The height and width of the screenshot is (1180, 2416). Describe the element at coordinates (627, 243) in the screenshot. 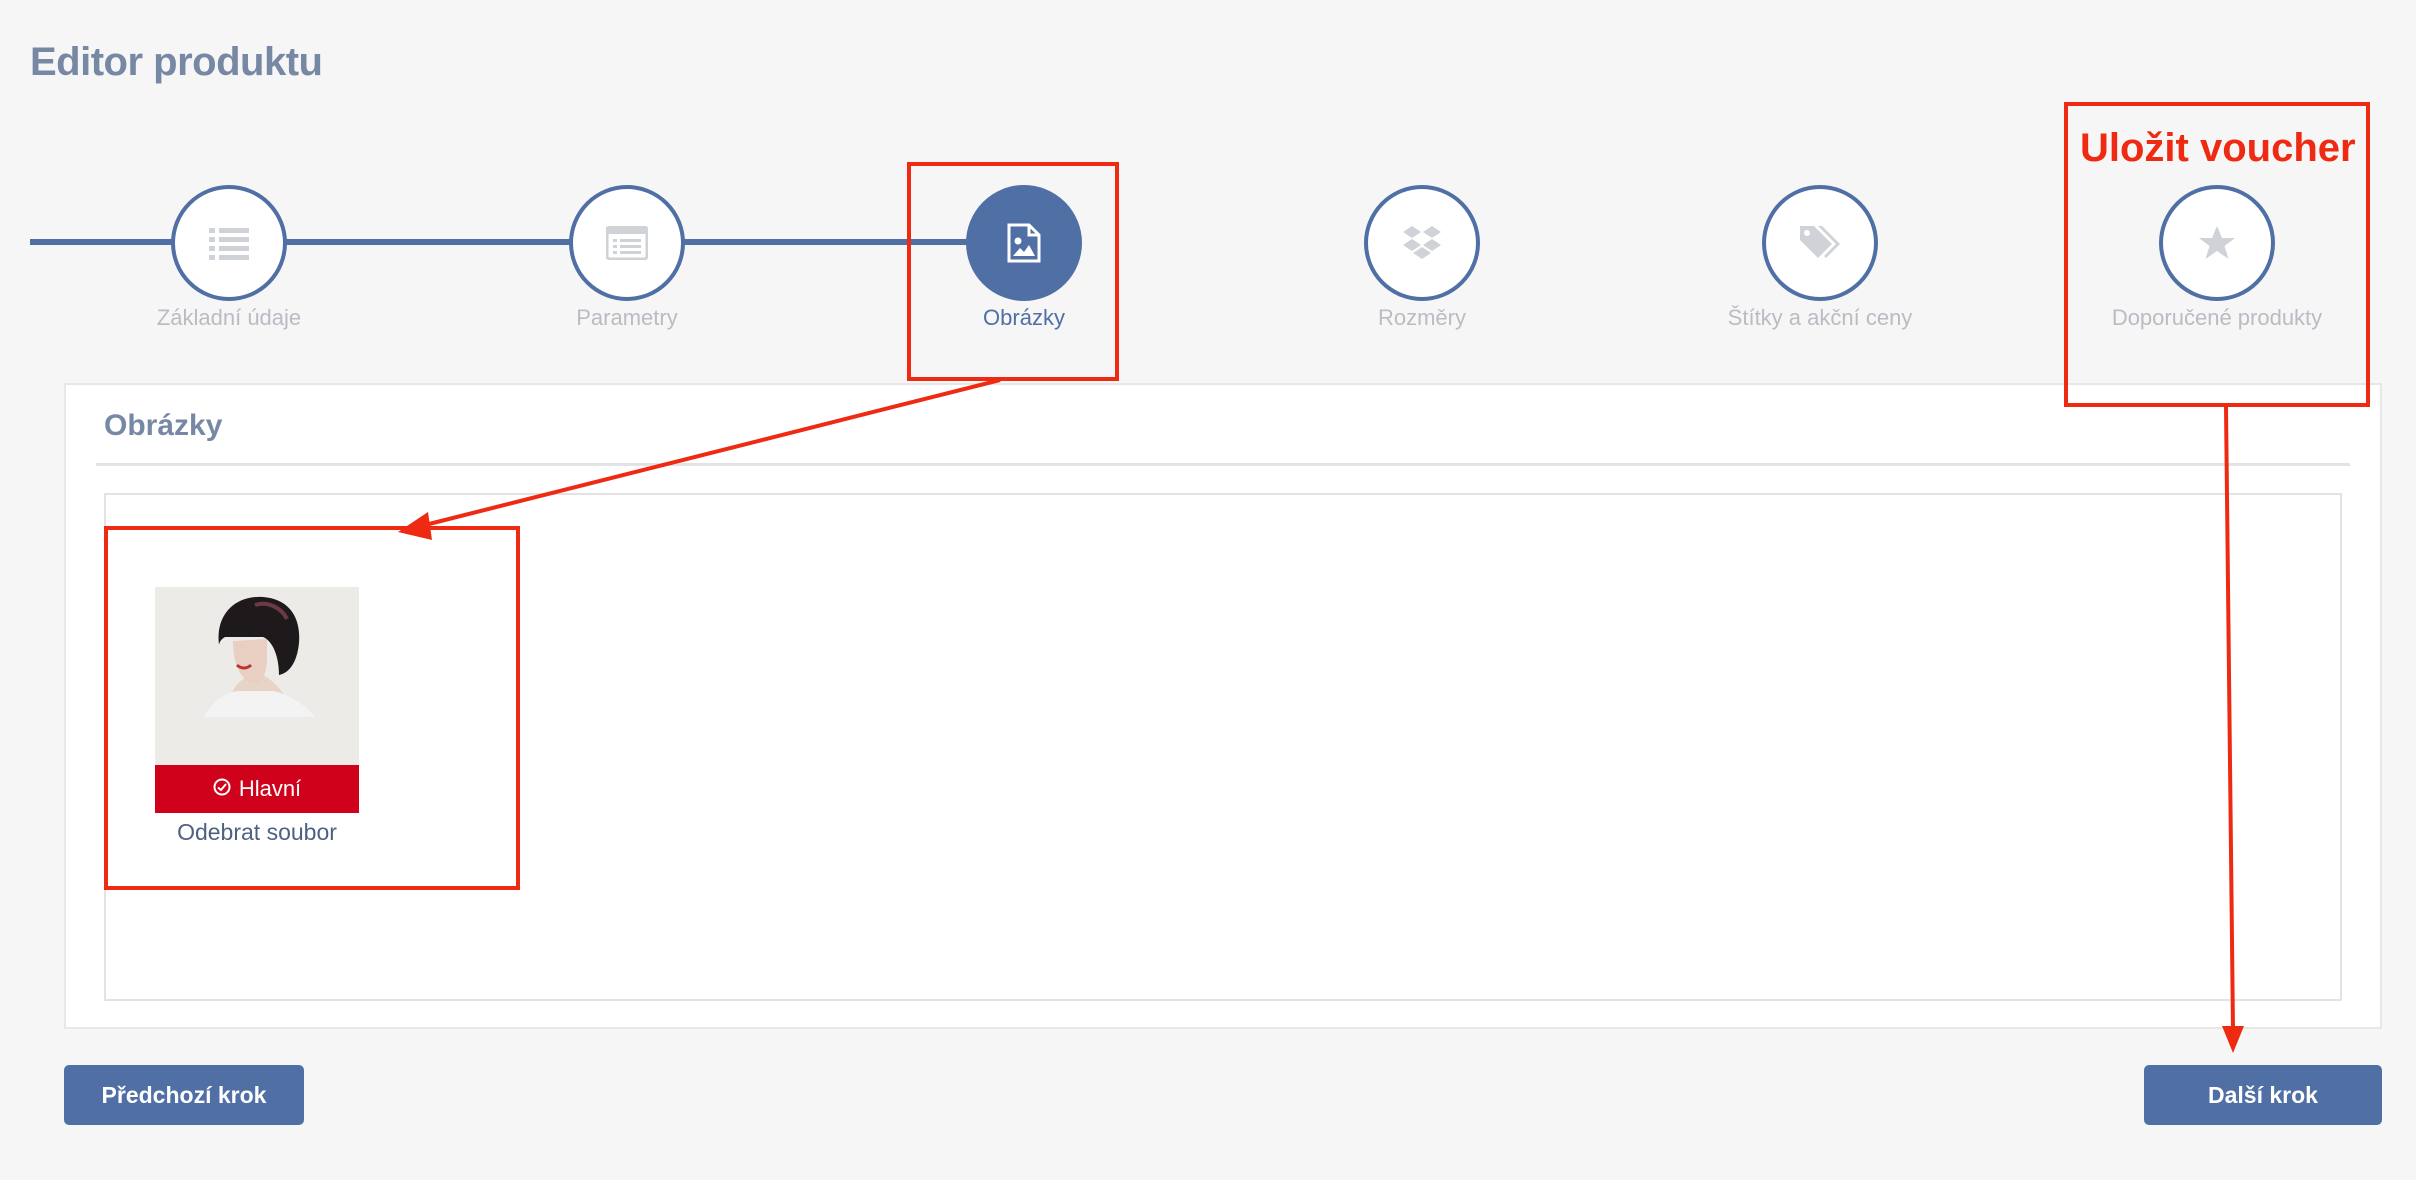

I see `window-list-icon` at that location.